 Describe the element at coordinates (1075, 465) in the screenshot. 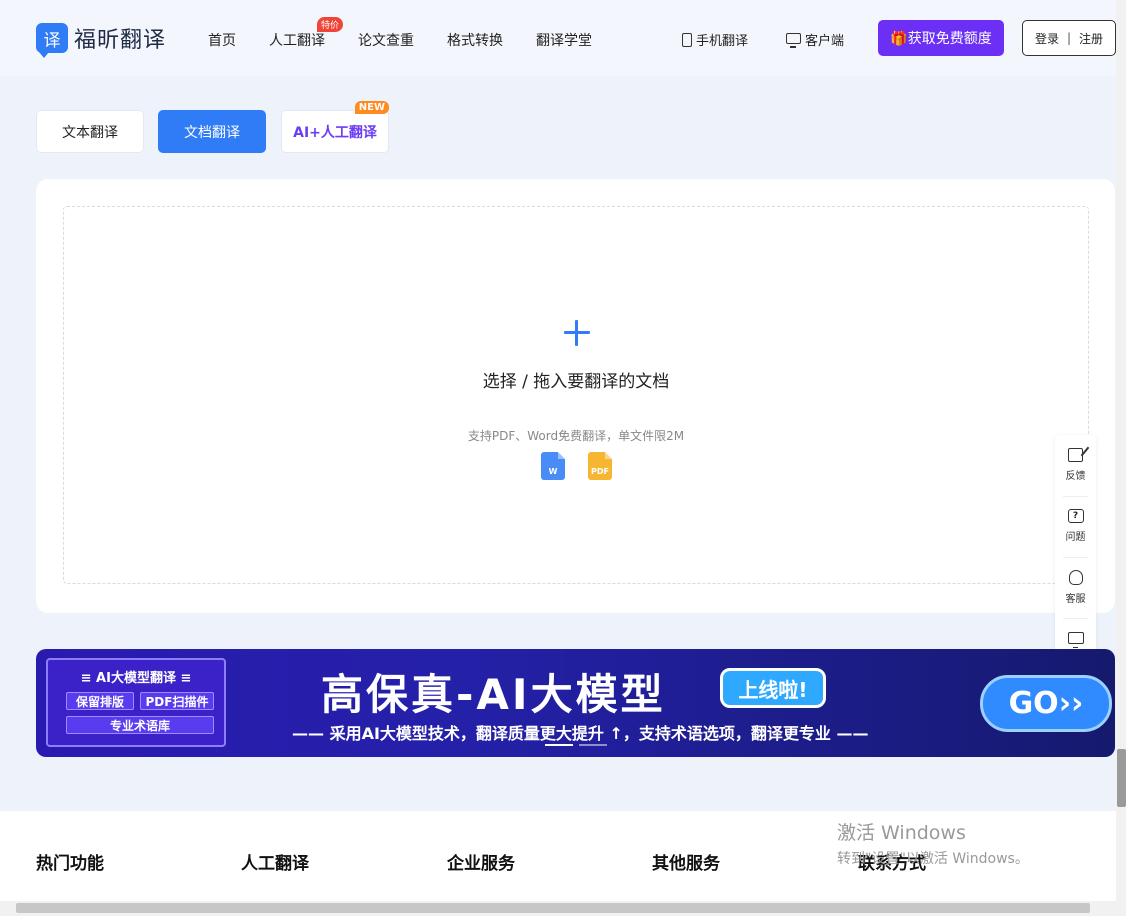

I see `feedback-button: 反馈` at that location.